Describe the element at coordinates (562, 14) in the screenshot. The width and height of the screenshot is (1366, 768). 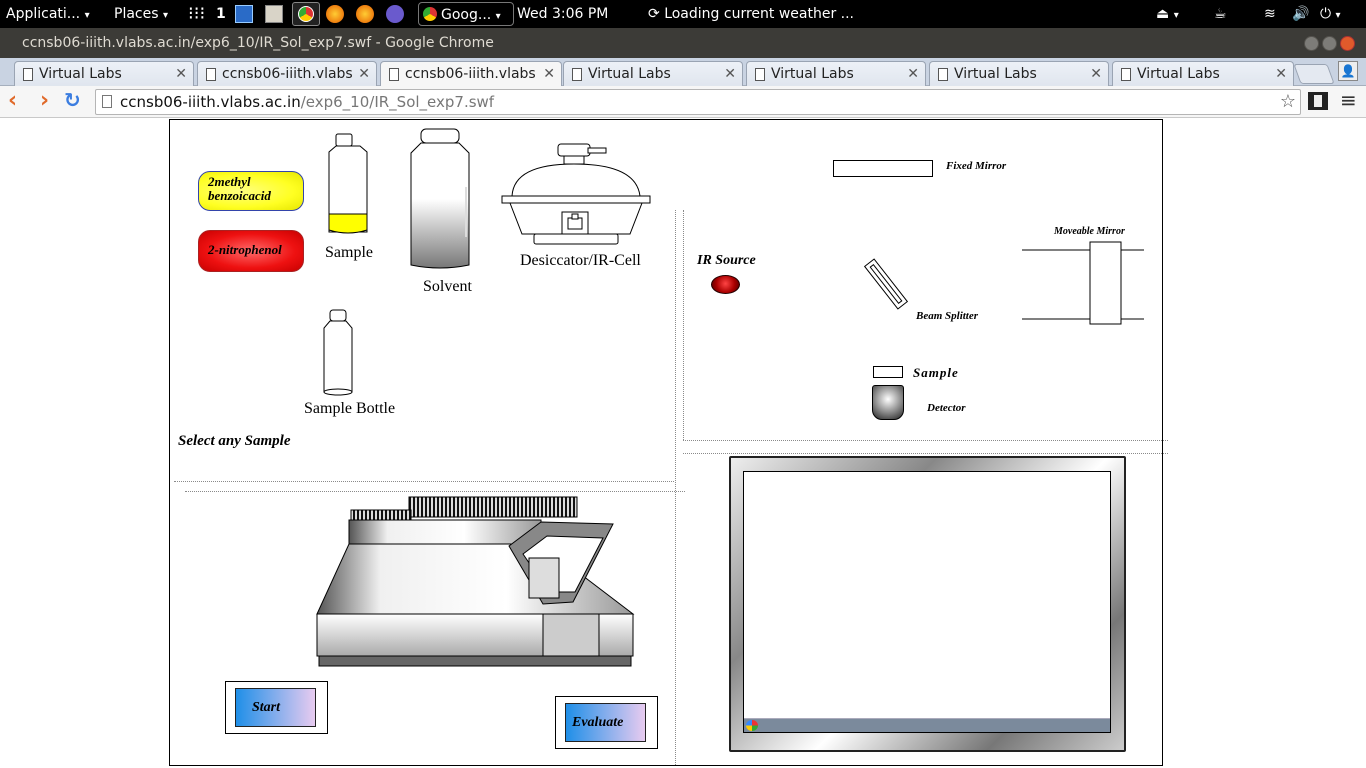
I see `clock: Wed 3:06 PM` at that location.